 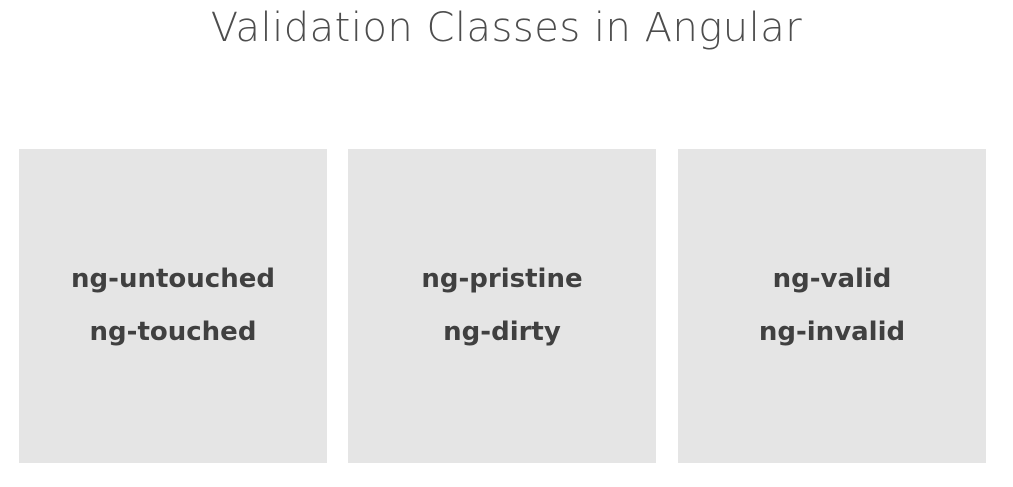 What do you see at coordinates (832, 332) in the screenshot?
I see `class-label-invalid: ng-invalid` at bounding box center [832, 332].